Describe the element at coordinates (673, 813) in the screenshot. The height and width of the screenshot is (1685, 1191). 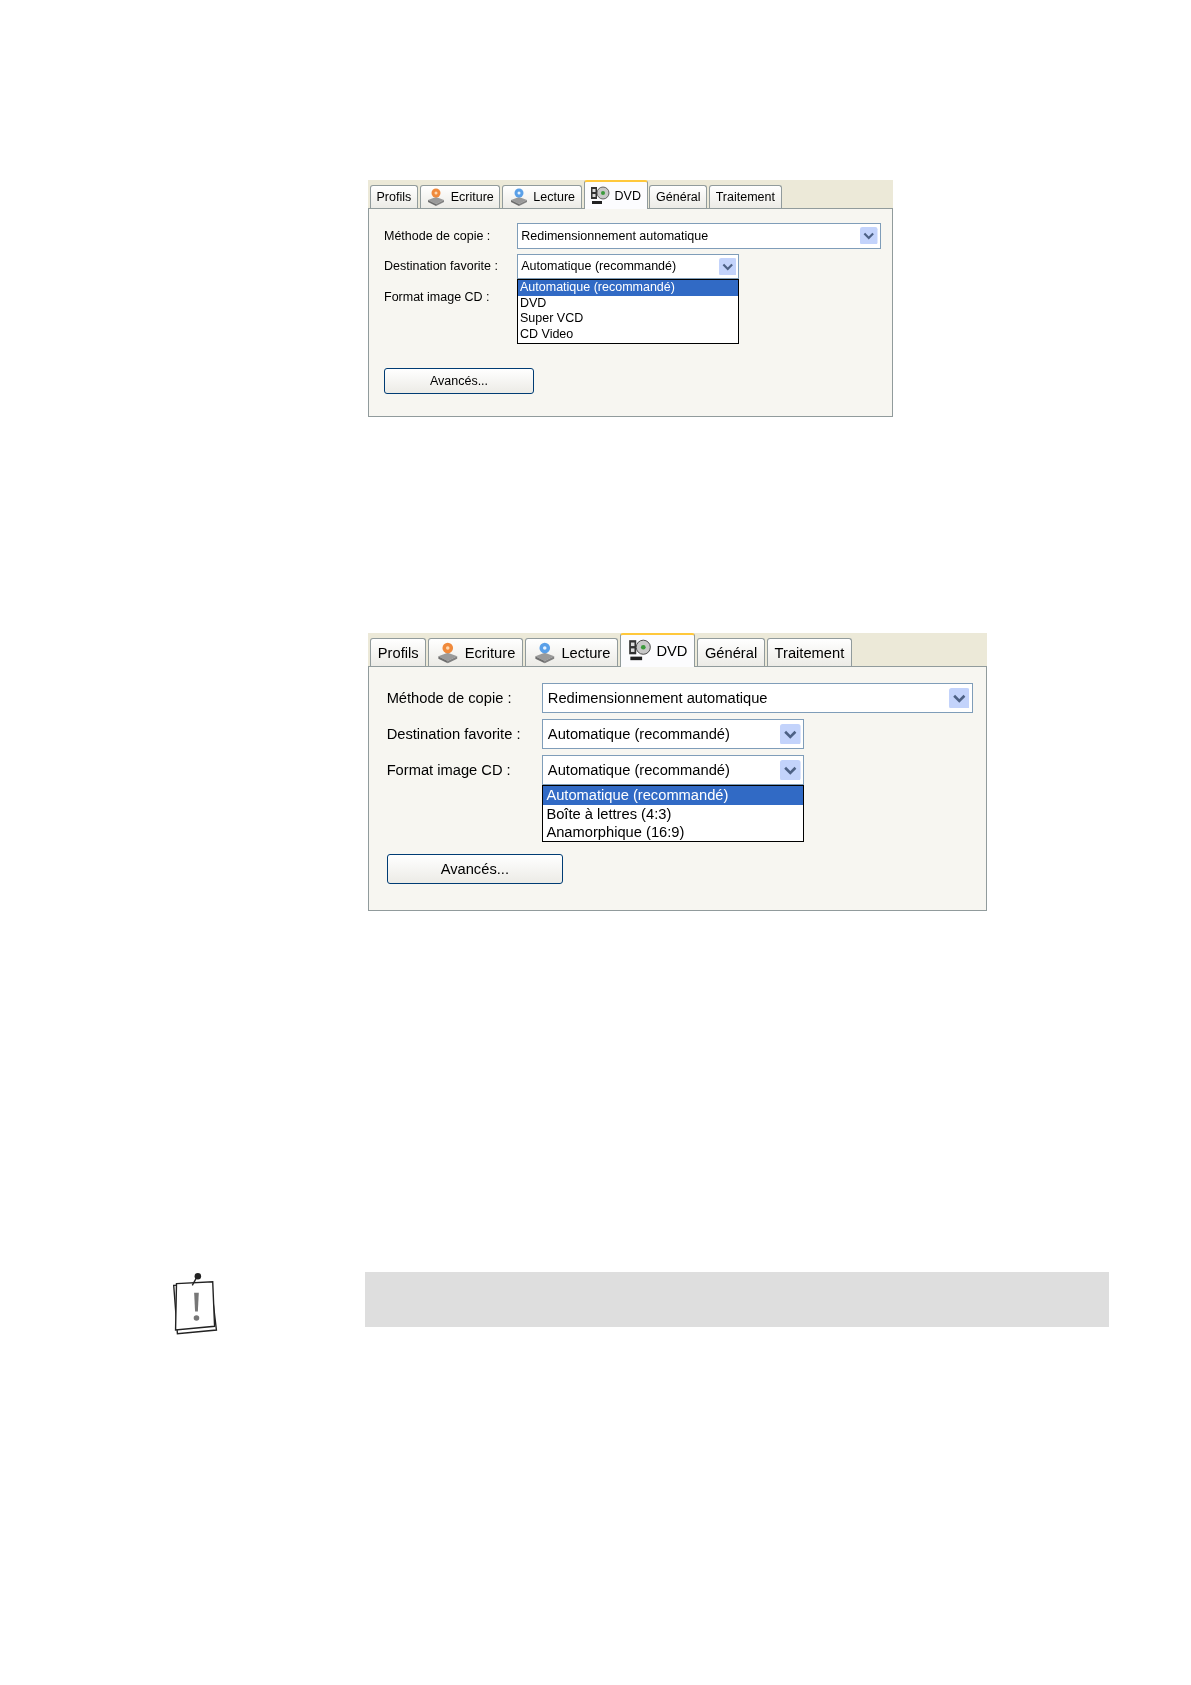
I see `dropdown-option: Boîte à lettres (4:3)` at that location.